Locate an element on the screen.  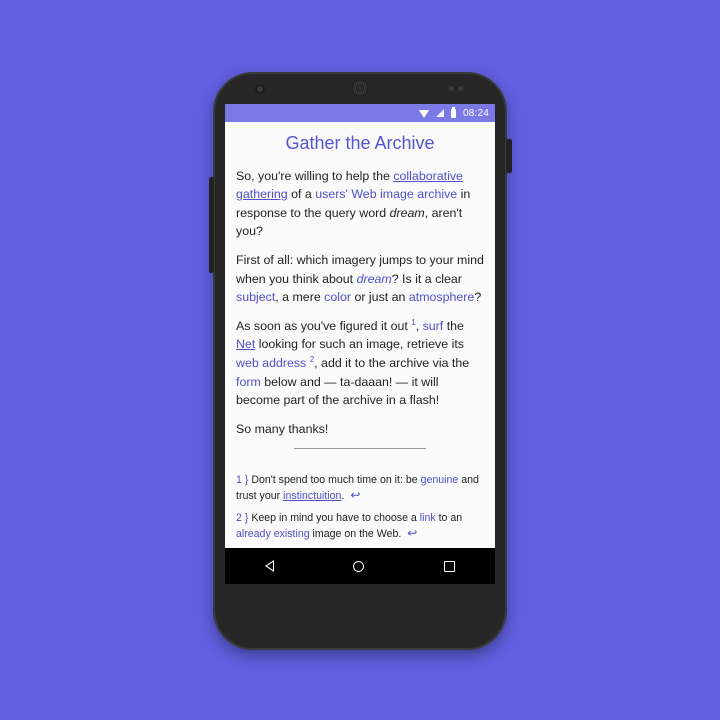
status-time: 08:24 is located at coordinates (475, 113).